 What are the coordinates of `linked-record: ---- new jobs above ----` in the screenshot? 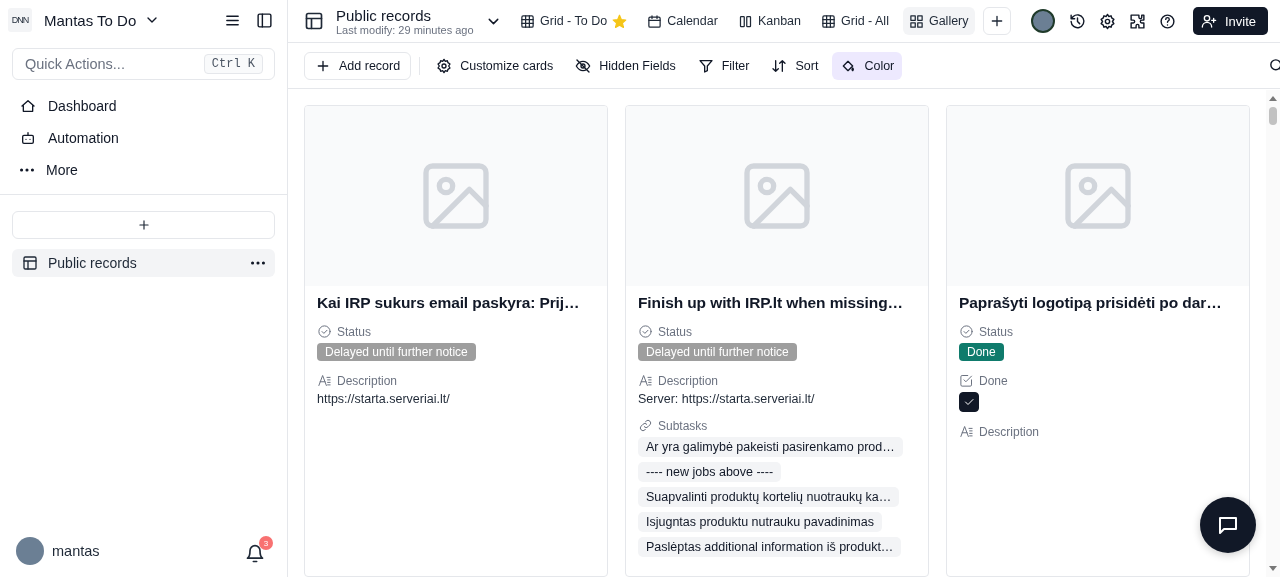 It's located at (710, 472).